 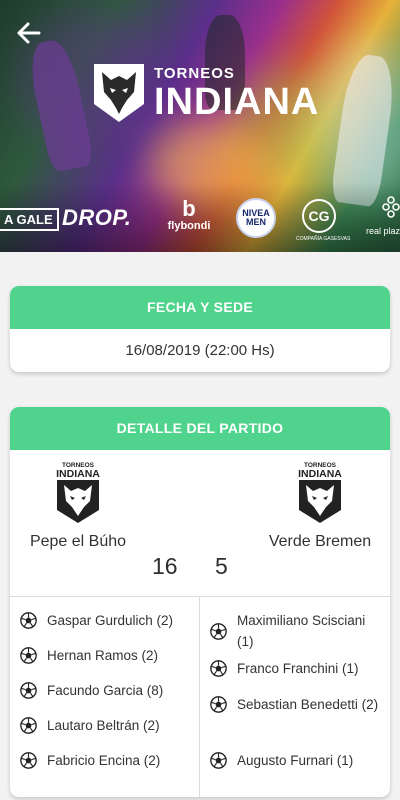 What do you see at coordinates (308, 704) in the screenshot?
I see `scorer-name: Sebastian Benedetti (2)` at bounding box center [308, 704].